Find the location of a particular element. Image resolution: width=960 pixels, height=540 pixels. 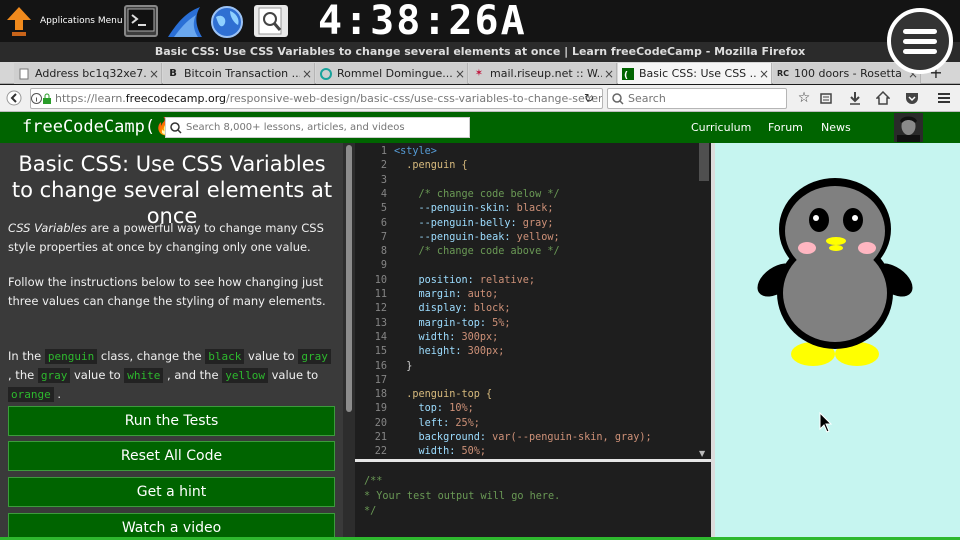

code-line: 12 display: block; is located at coordinates (533, 309).